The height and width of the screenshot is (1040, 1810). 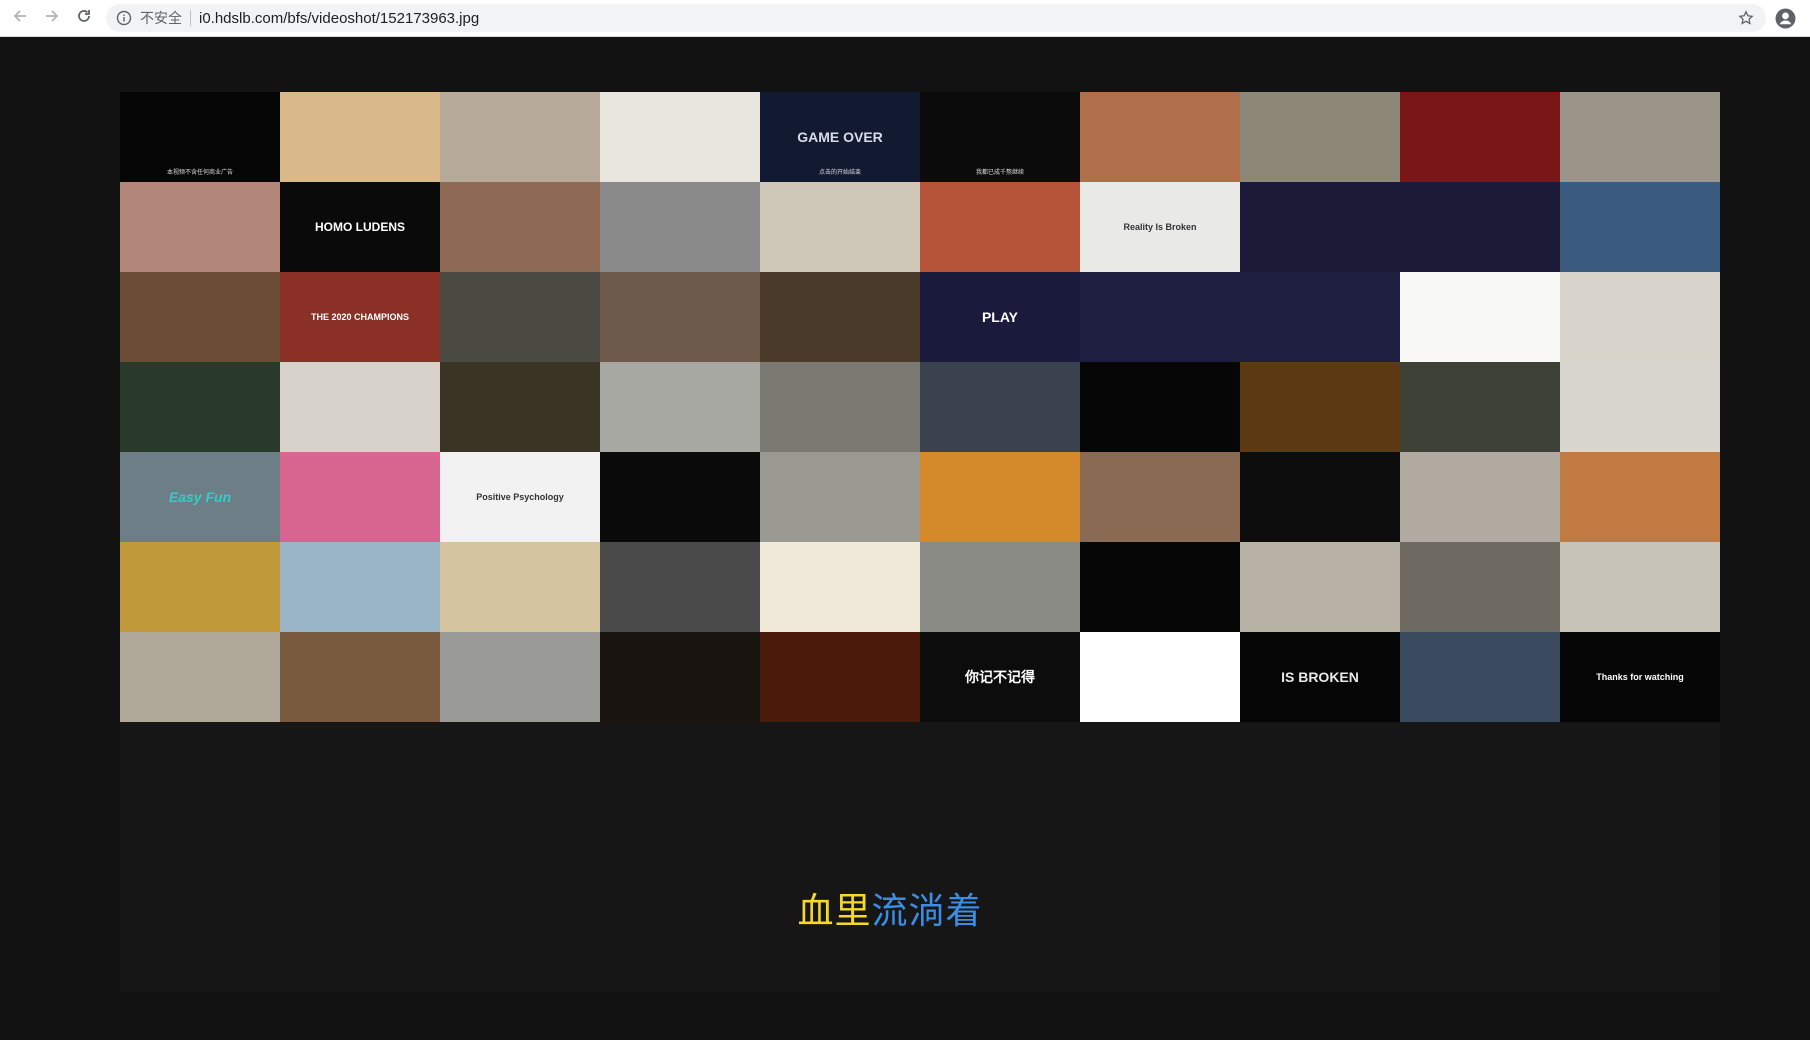 What do you see at coordinates (834, 911) in the screenshot?
I see `lyric-part-1: 血里` at bounding box center [834, 911].